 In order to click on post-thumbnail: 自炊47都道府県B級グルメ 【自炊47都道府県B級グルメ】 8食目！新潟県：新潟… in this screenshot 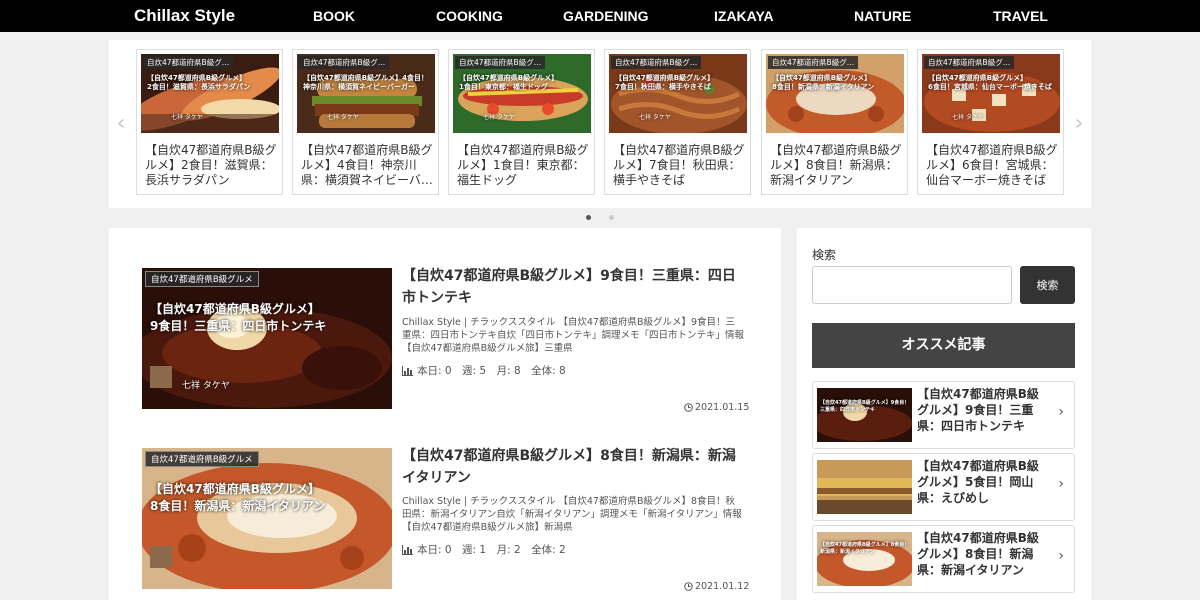, I will do `click(267, 518)`.